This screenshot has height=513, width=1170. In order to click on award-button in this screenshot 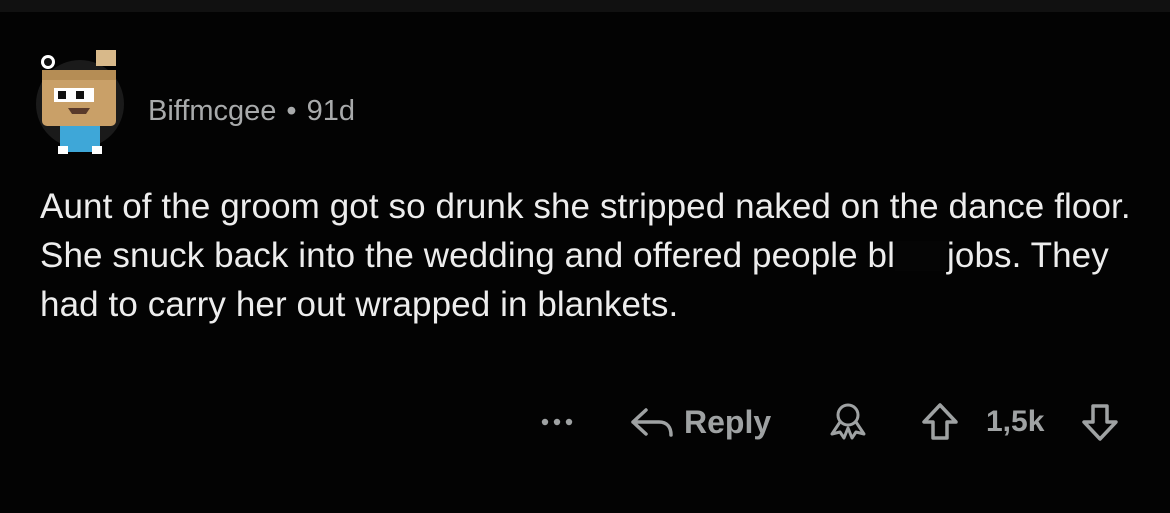, I will do `click(848, 422)`.